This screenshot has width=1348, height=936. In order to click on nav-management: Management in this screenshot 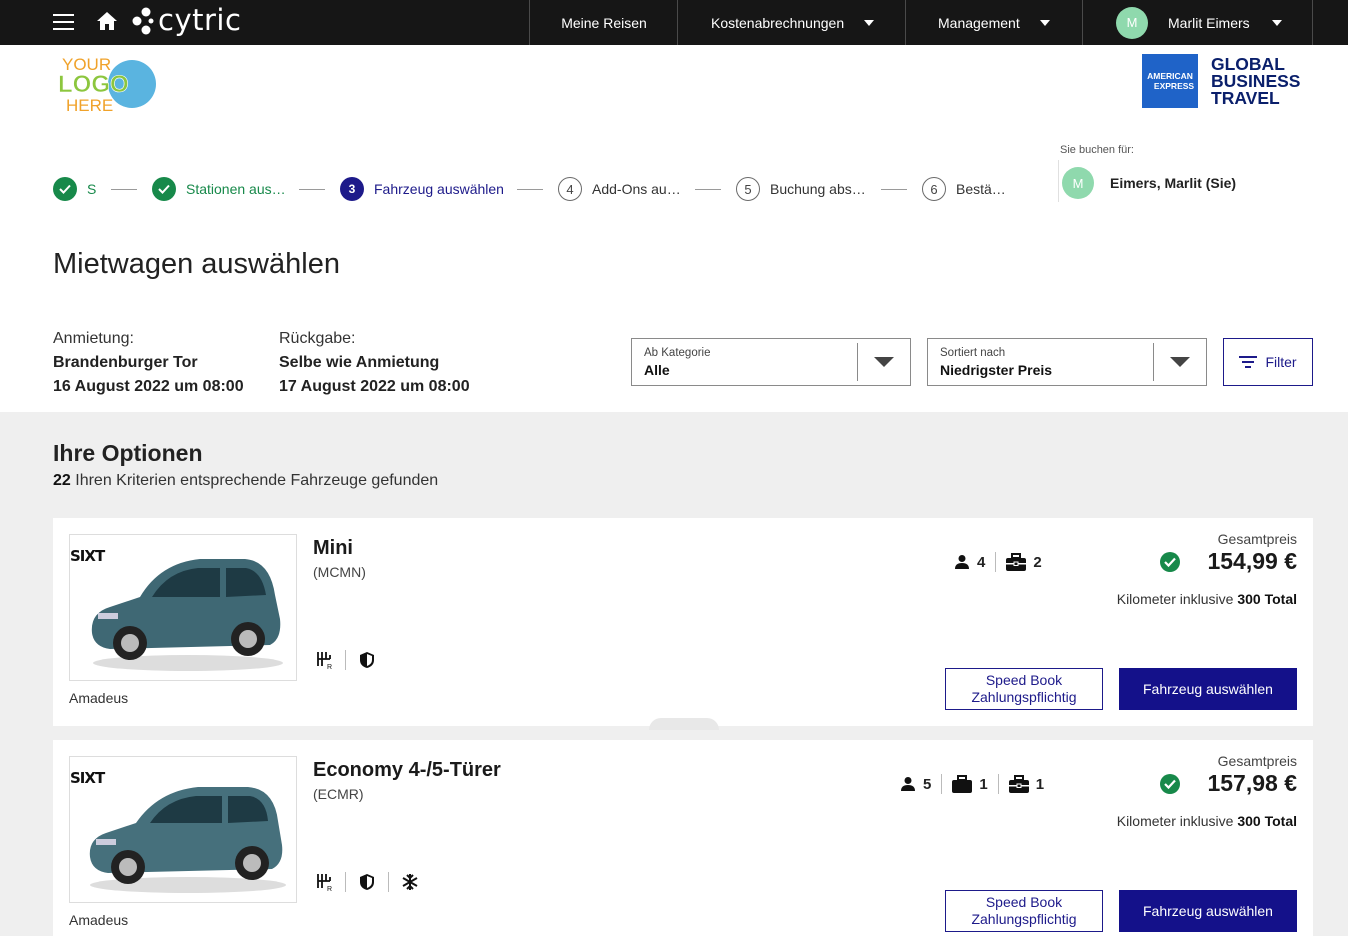, I will do `click(994, 22)`.